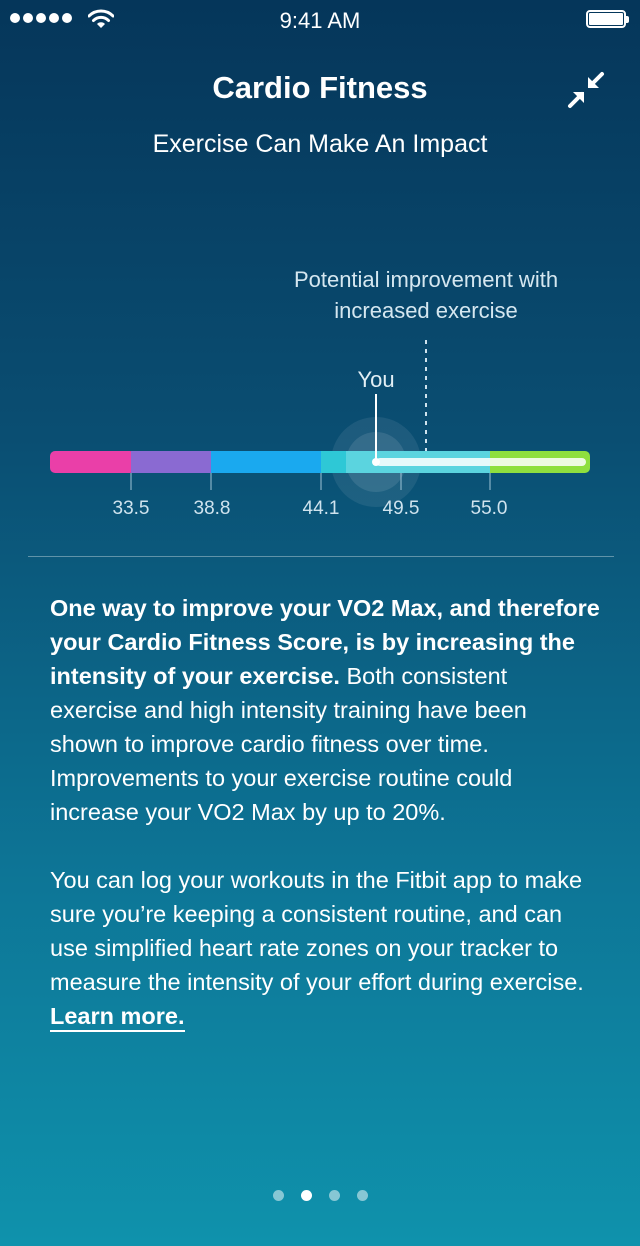  Describe the element at coordinates (131, 508) in the screenshot. I see `tick-label: 33.5` at that location.